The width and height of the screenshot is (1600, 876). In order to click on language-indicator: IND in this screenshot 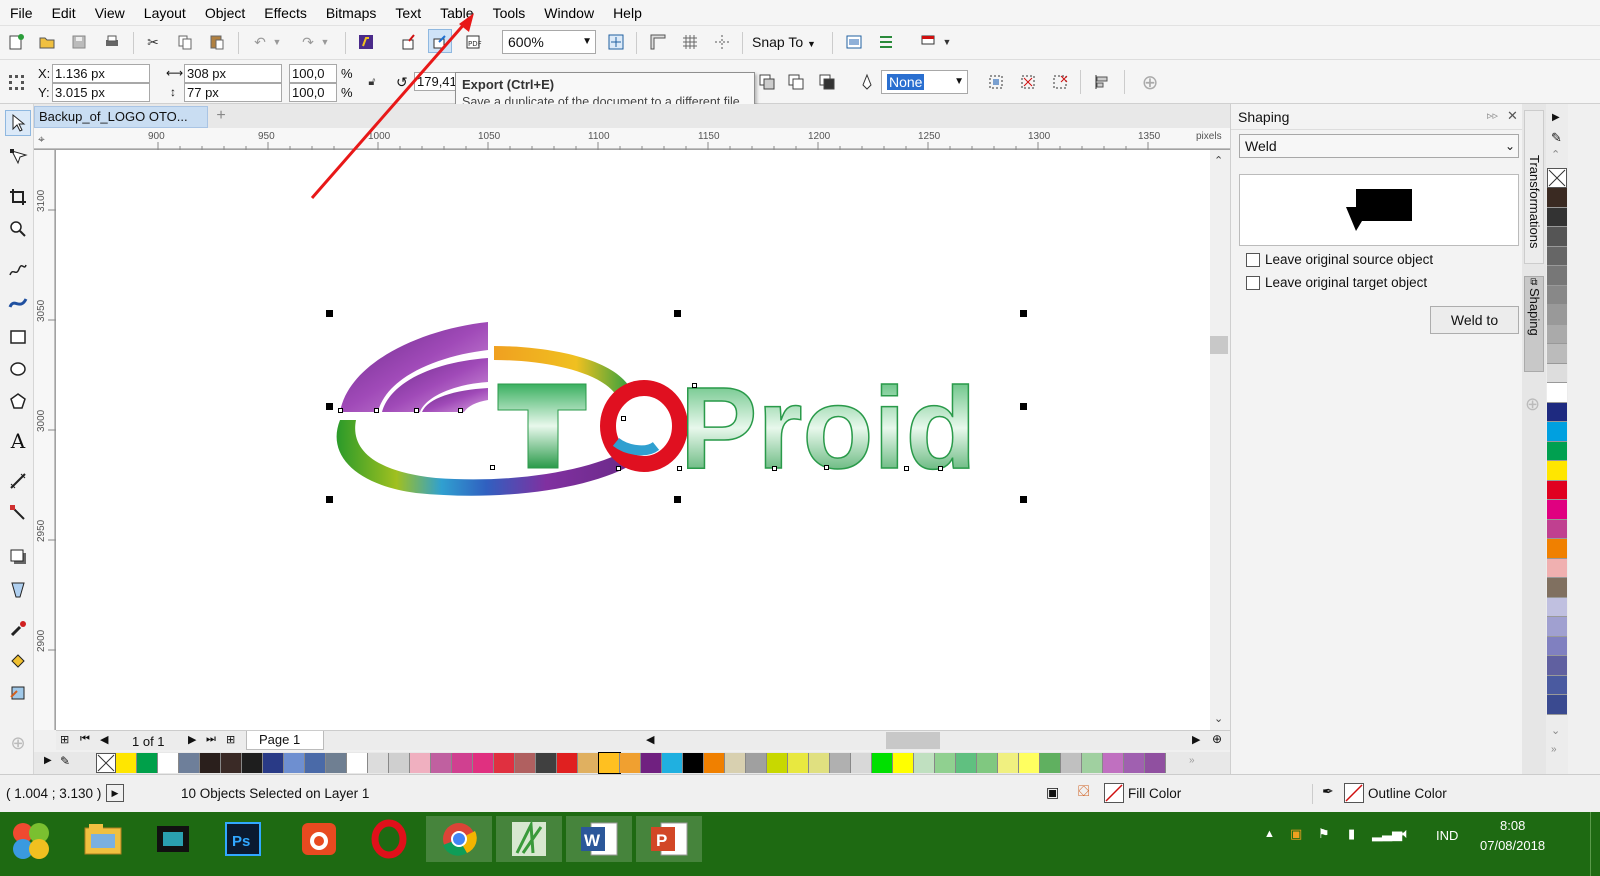, I will do `click(1447, 835)`.